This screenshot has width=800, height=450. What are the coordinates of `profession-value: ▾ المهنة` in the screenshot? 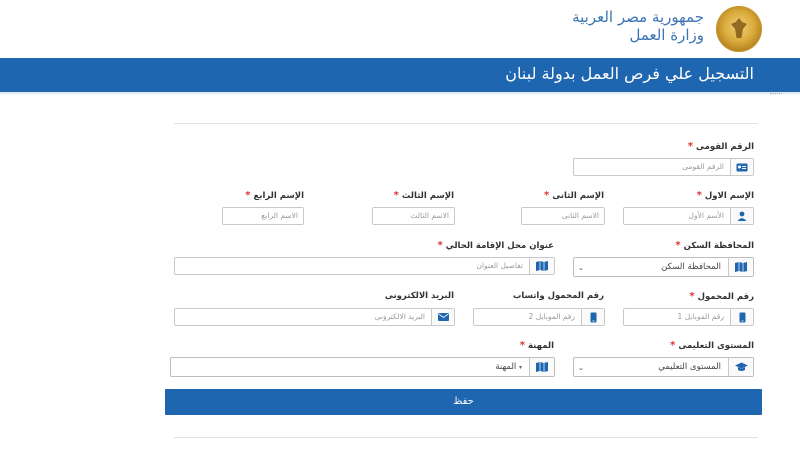 It's located at (508, 367).